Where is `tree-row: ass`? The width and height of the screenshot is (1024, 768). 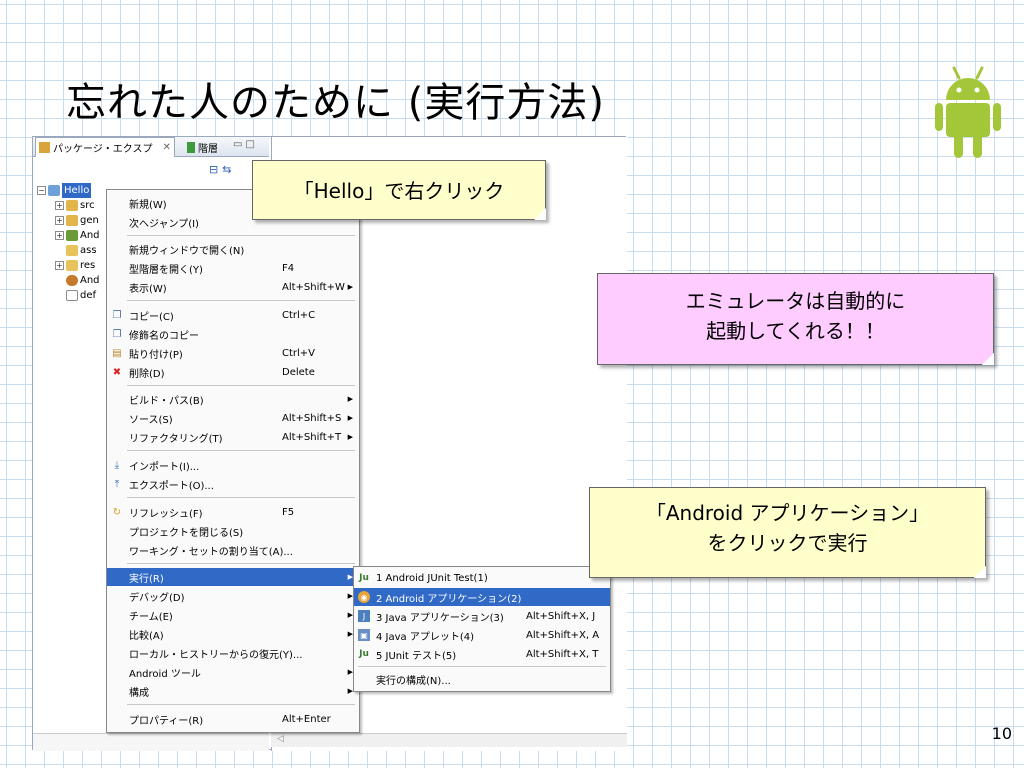
tree-row: ass is located at coordinates (72, 250).